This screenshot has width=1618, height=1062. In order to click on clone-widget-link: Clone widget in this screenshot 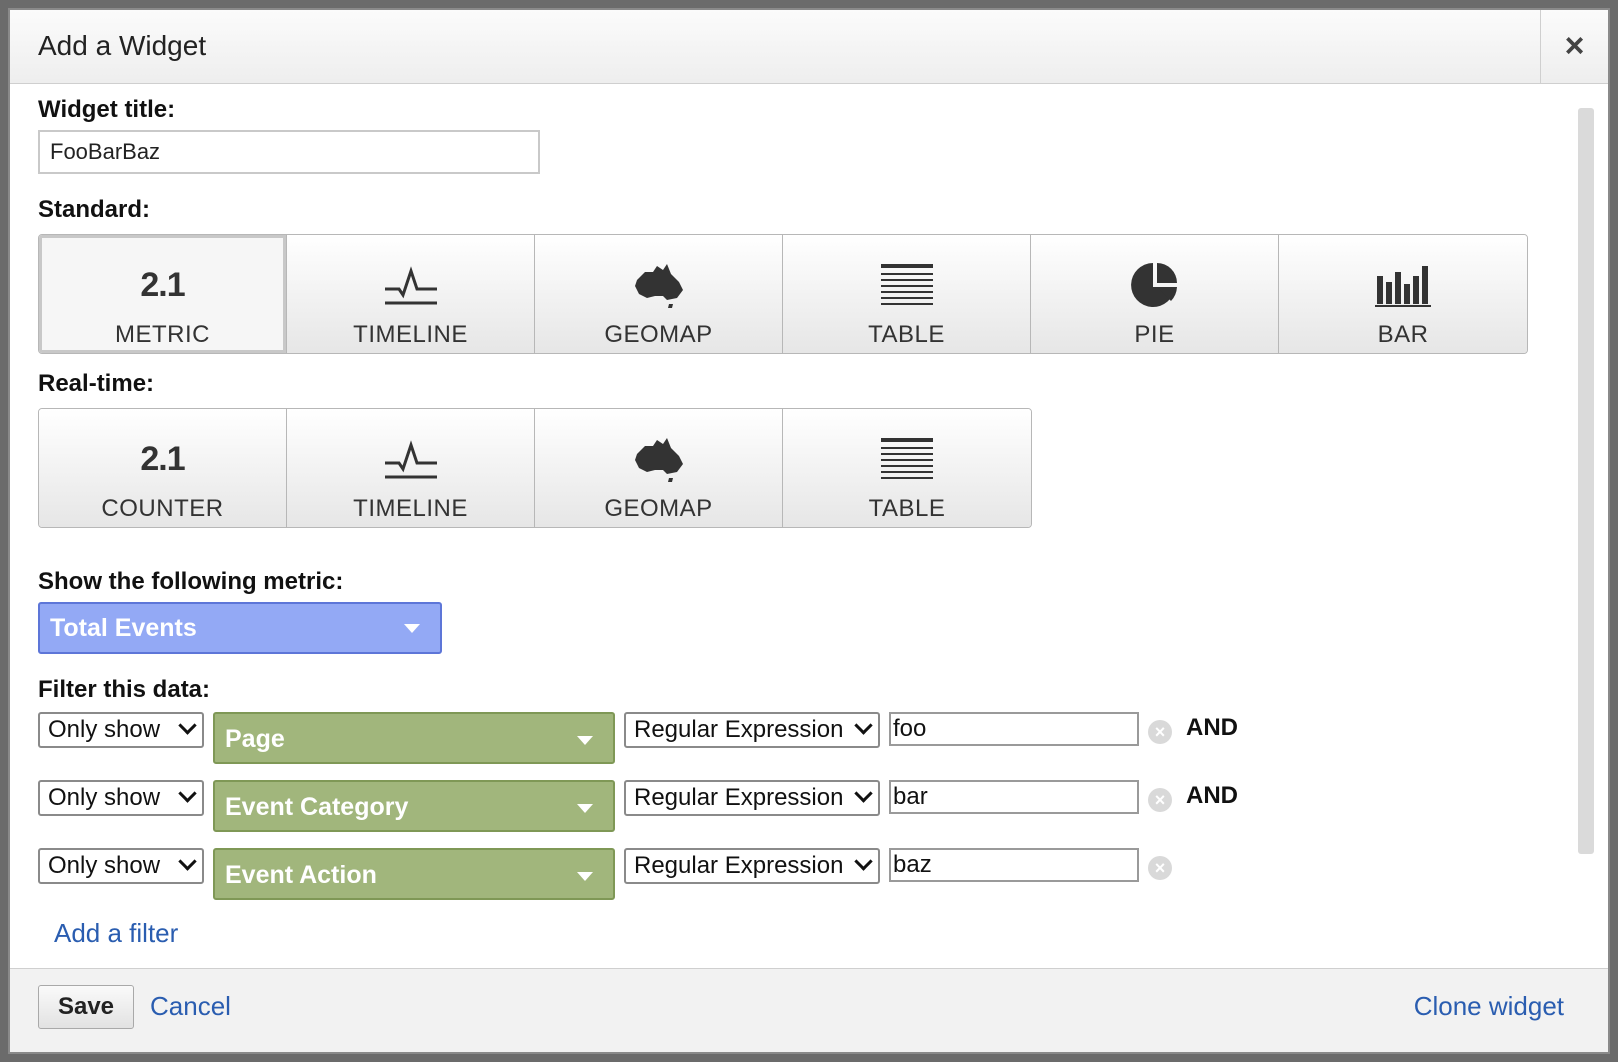, I will do `click(1489, 1006)`.